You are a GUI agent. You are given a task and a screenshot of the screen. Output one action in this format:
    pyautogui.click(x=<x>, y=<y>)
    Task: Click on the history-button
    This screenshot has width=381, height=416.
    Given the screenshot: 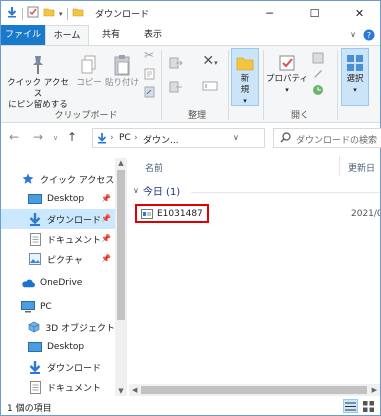 What is the action you would take?
    pyautogui.click(x=318, y=92)
    